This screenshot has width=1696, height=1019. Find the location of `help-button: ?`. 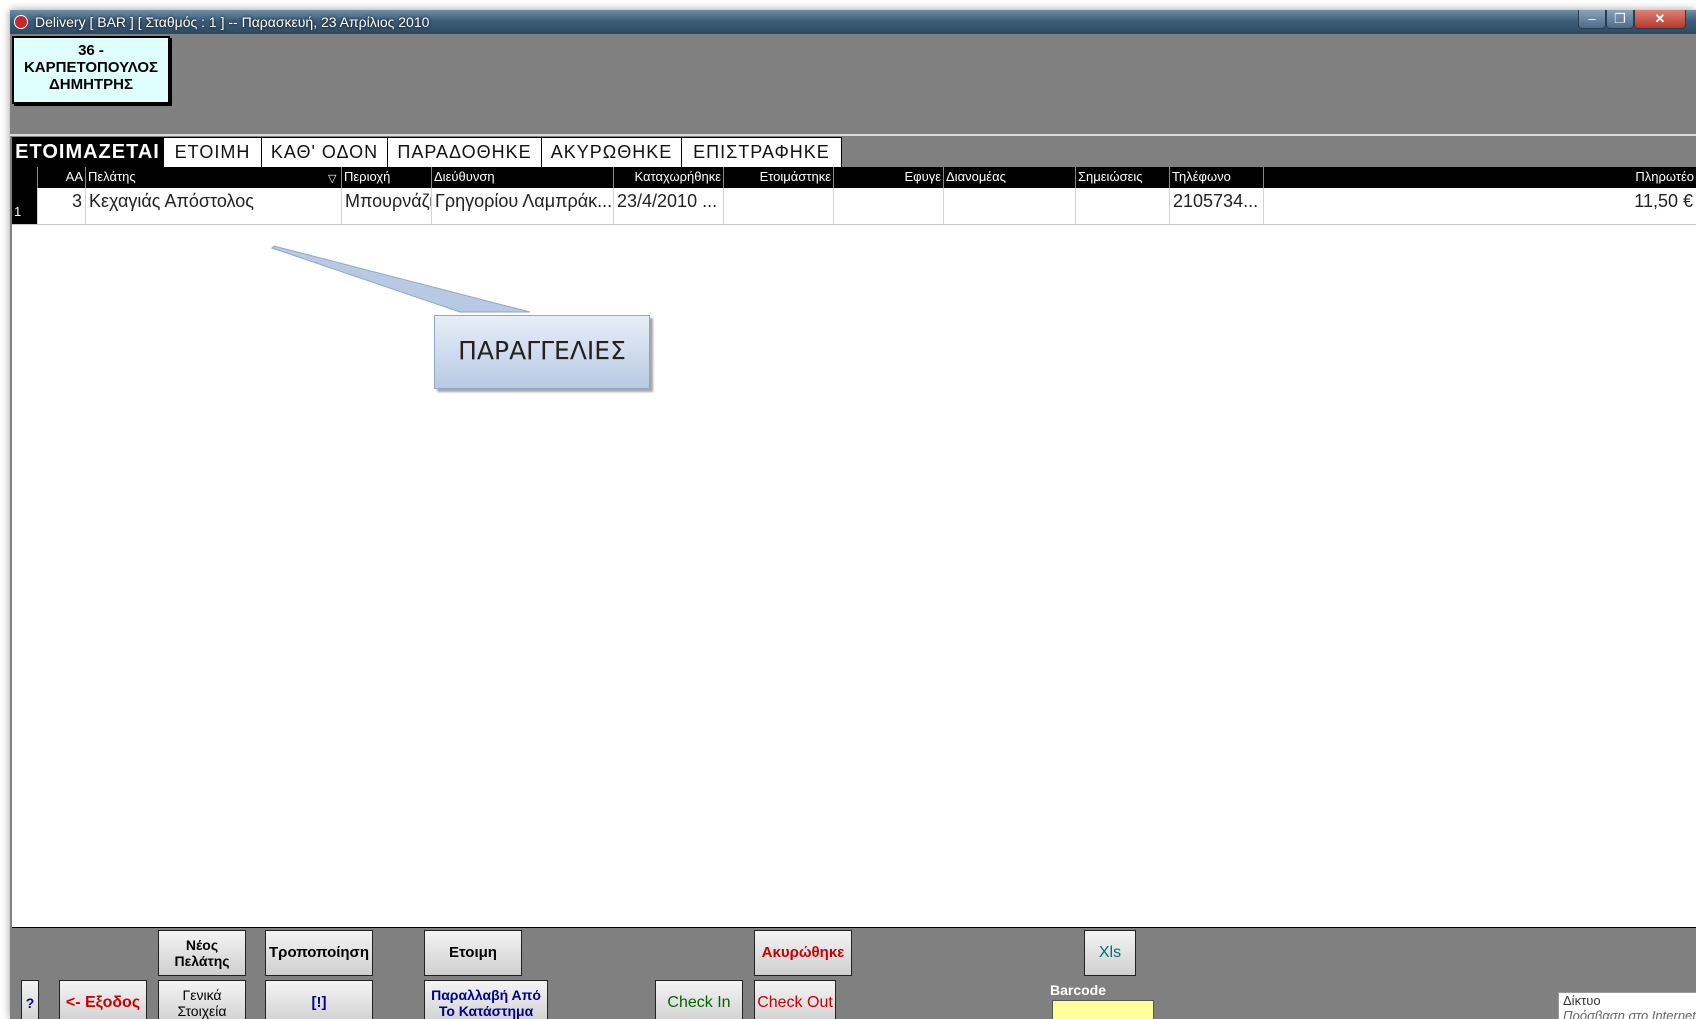

help-button: ? is located at coordinates (30, 999).